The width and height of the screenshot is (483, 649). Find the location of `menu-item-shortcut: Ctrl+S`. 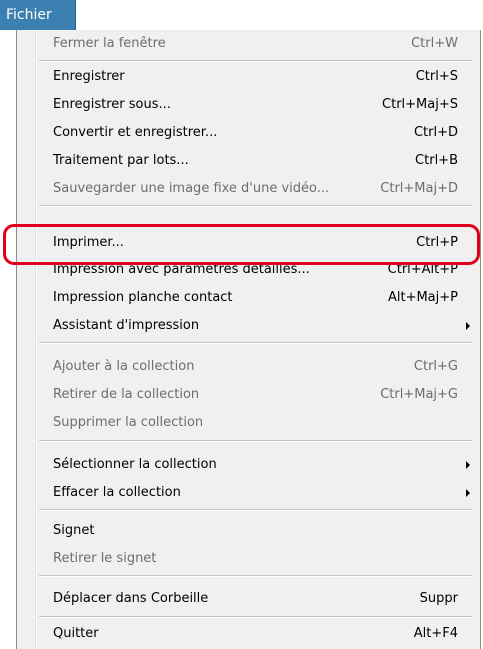

menu-item-shortcut: Ctrl+S is located at coordinates (436, 76).